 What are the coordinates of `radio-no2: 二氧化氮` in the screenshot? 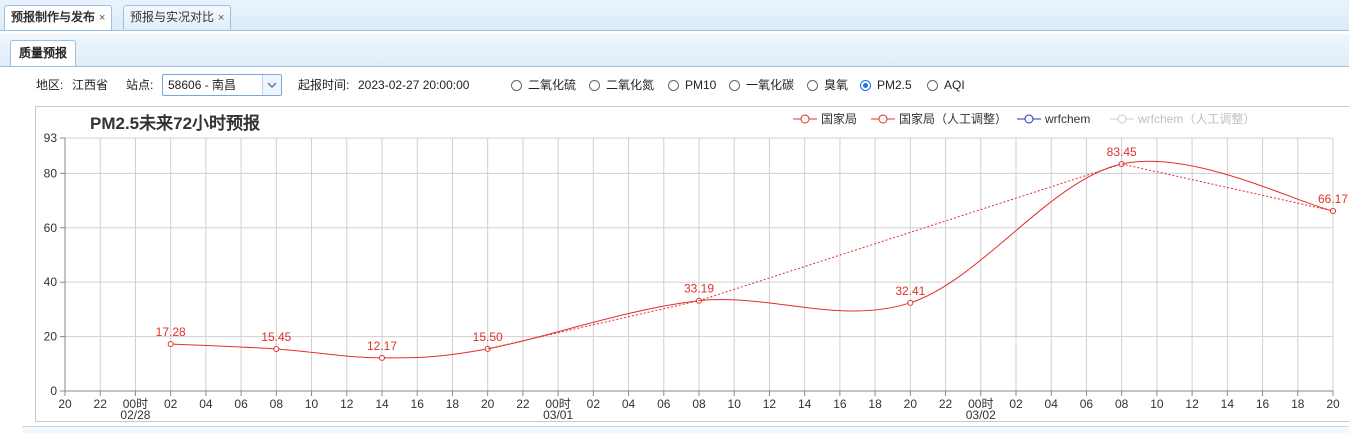 It's located at (621, 85).